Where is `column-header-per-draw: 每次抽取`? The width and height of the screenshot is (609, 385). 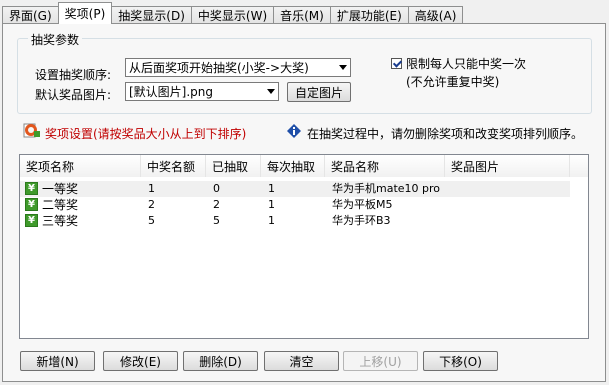 column-header-per-draw: 每次抽取 is located at coordinates (293, 166).